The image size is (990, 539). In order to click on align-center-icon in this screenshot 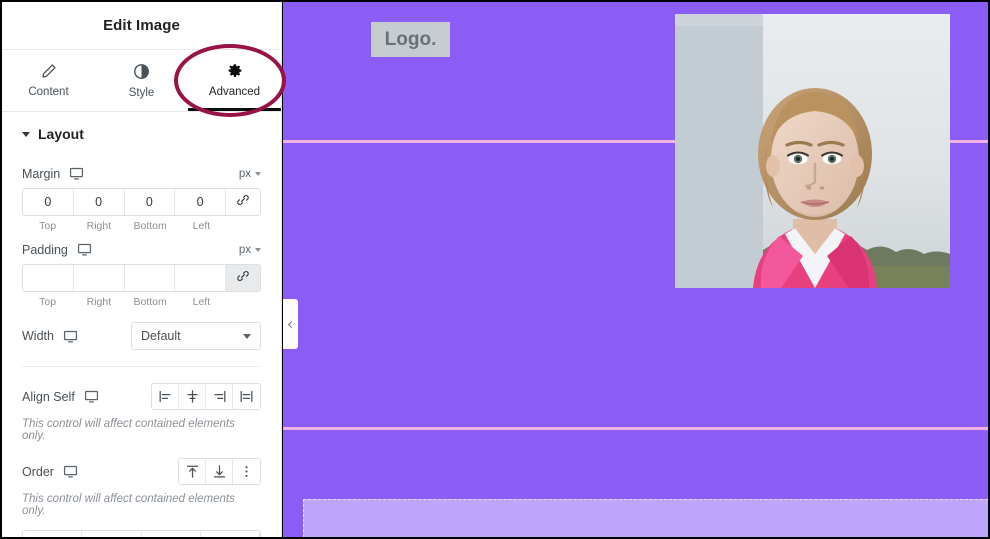, I will do `click(192, 396)`.